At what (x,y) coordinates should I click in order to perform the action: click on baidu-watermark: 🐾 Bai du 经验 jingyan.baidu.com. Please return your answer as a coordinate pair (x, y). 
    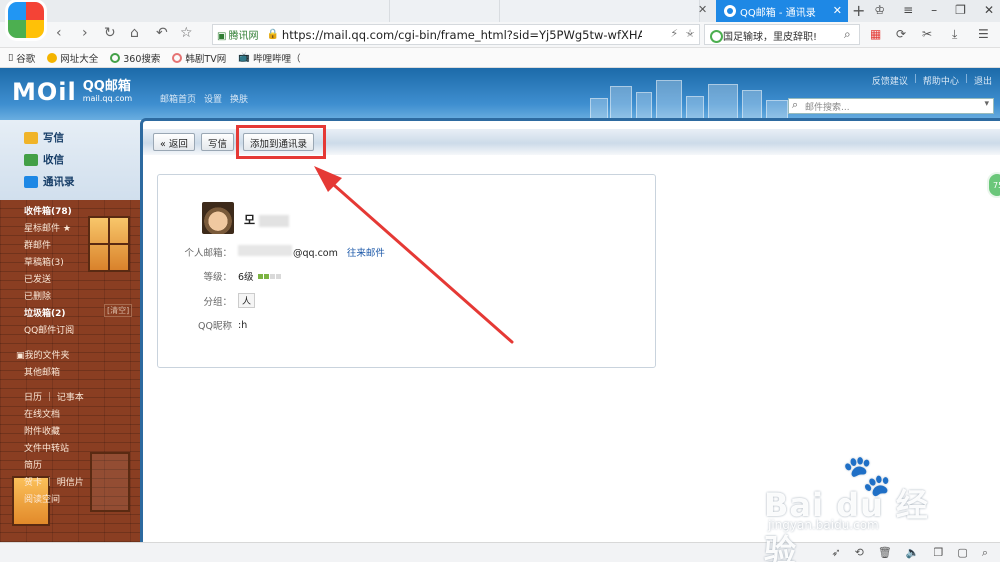
    Looking at the image, I should click on (860, 507).